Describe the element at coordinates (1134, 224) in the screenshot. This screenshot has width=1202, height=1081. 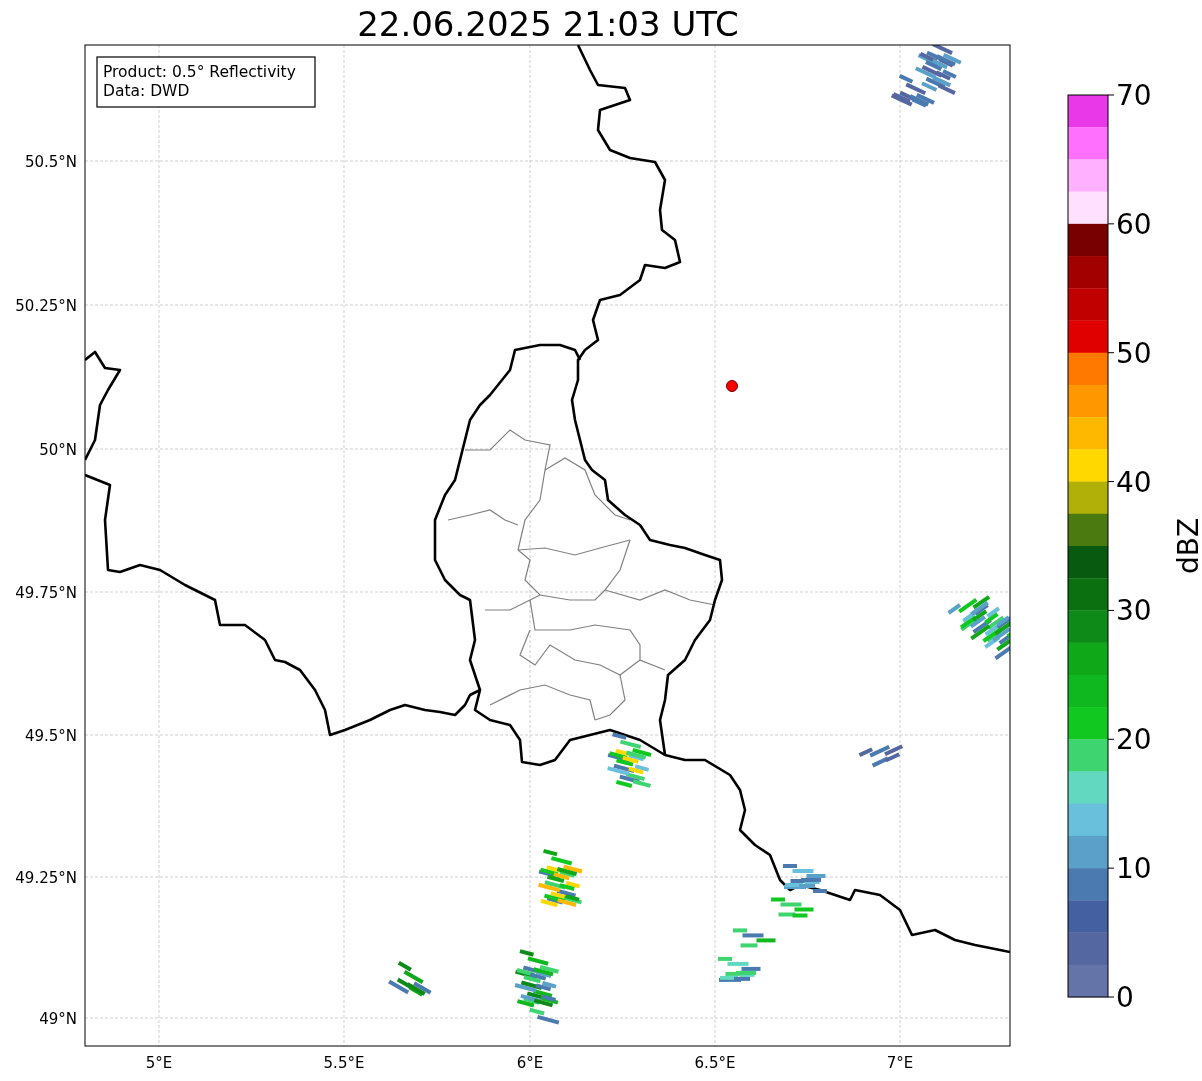
I see `colorbar-tick-label: 60` at that location.